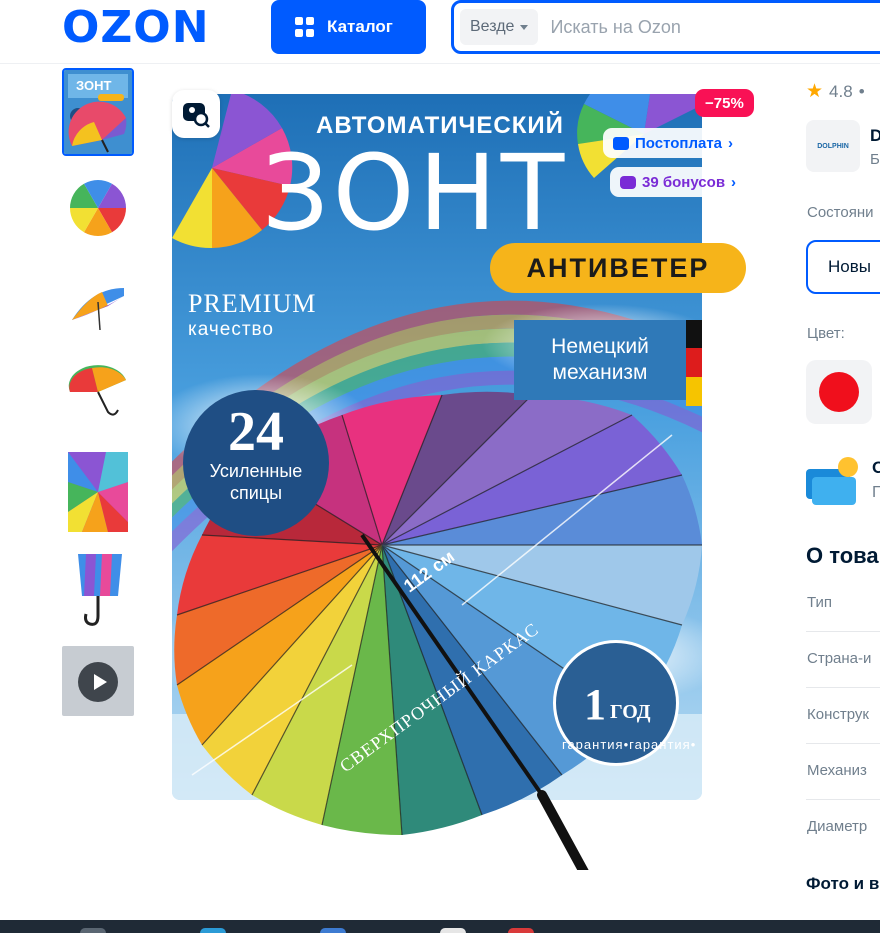 This screenshot has height=933, width=880. What do you see at coordinates (876, 492) in the screenshot?
I see `payment-subtitle: Г` at bounding box center [876, 492].